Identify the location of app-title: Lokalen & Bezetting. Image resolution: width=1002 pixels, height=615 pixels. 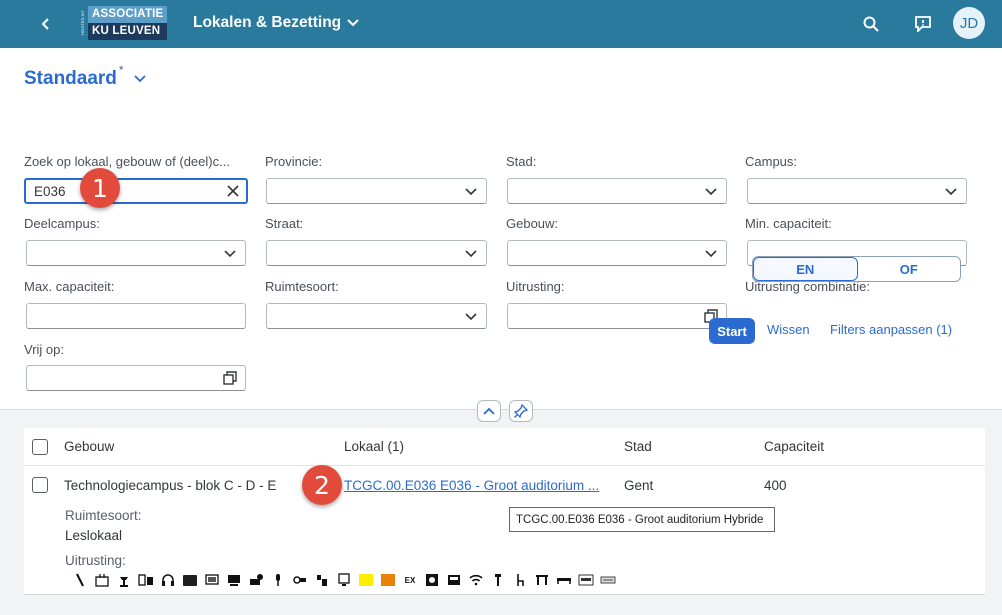
(267, 22).